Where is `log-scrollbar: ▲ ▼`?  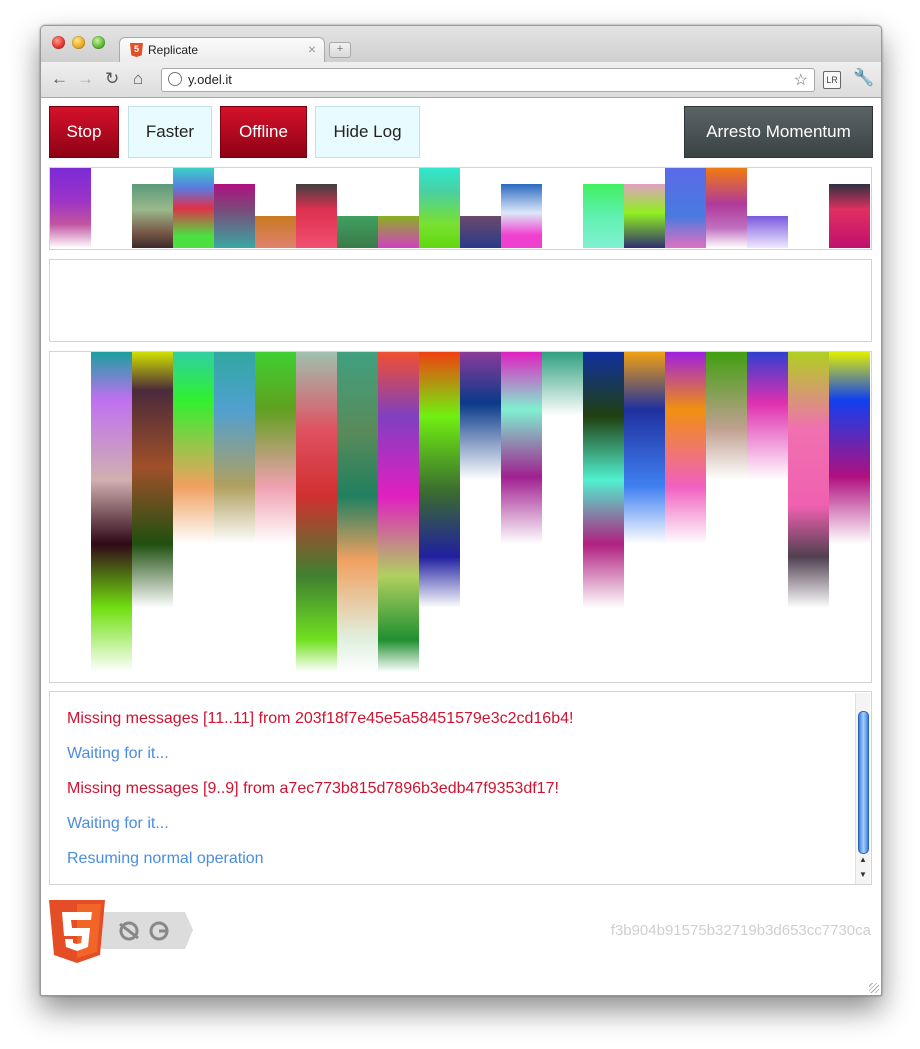 log-scrollbar: ▲ ▼ is located at coordinates (862, 788).